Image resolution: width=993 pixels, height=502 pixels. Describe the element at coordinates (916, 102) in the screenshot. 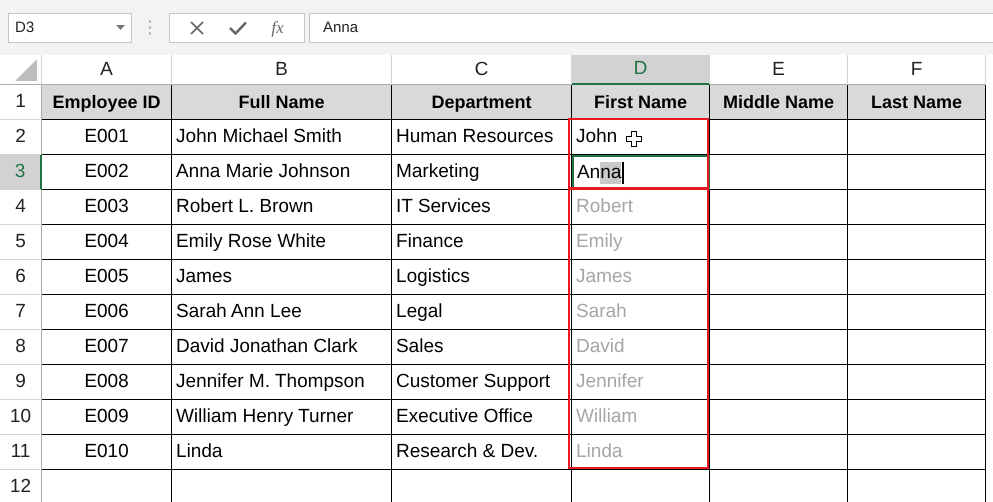

I see `column-title: Last Name` at that location.